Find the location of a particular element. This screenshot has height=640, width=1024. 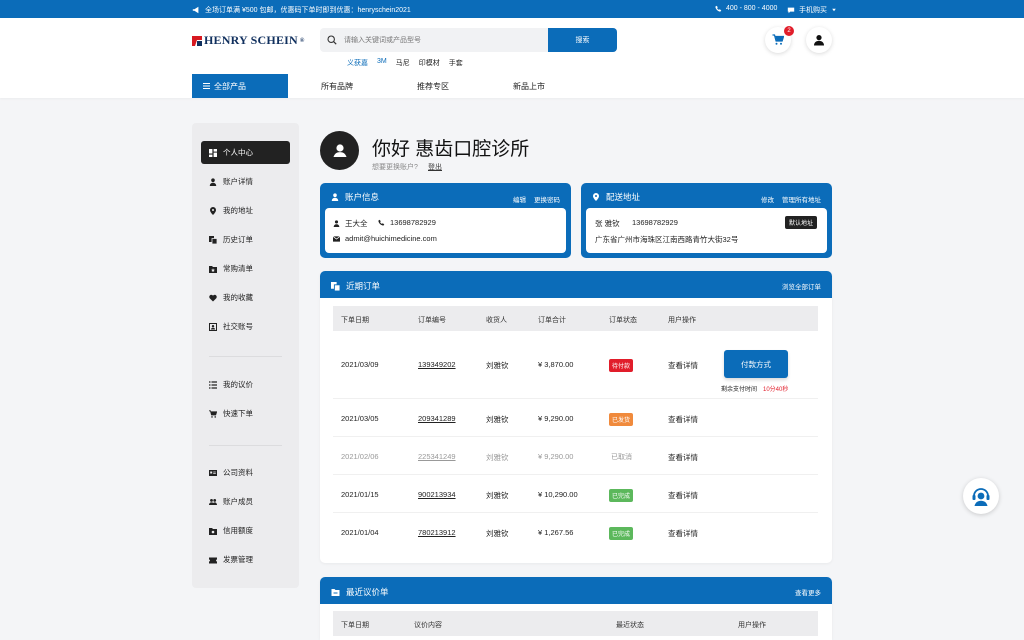

sidebar-item-order-history: 历史订单 is located at coordinates (245, 239).